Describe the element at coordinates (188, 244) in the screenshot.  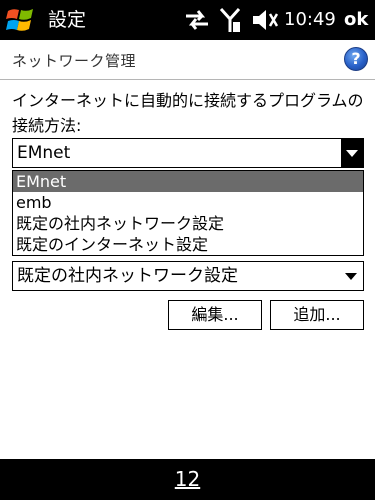
I see `dropdown-option-default-internet: 既定のインターネット設定` at that location.